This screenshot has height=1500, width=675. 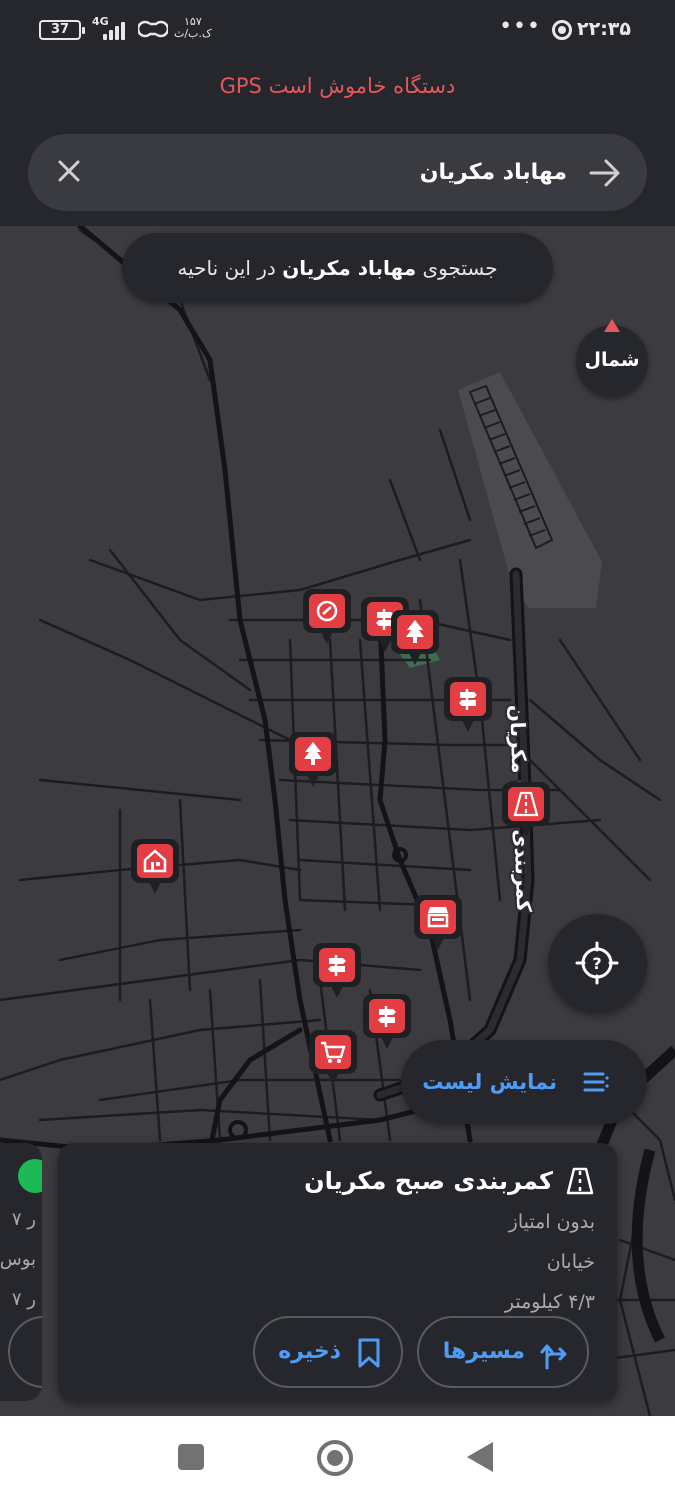 I want to click on clock: ۲۲:۳۵, so click(x=604, y=29).